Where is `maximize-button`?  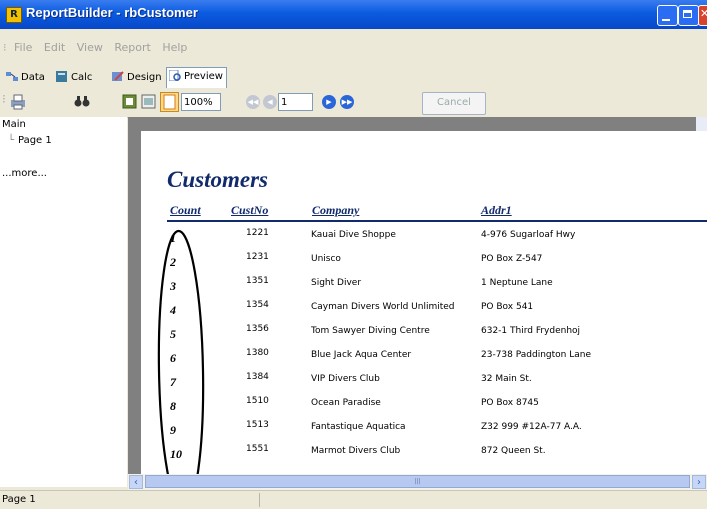 maximize-button is located at coordinates (688, 15).